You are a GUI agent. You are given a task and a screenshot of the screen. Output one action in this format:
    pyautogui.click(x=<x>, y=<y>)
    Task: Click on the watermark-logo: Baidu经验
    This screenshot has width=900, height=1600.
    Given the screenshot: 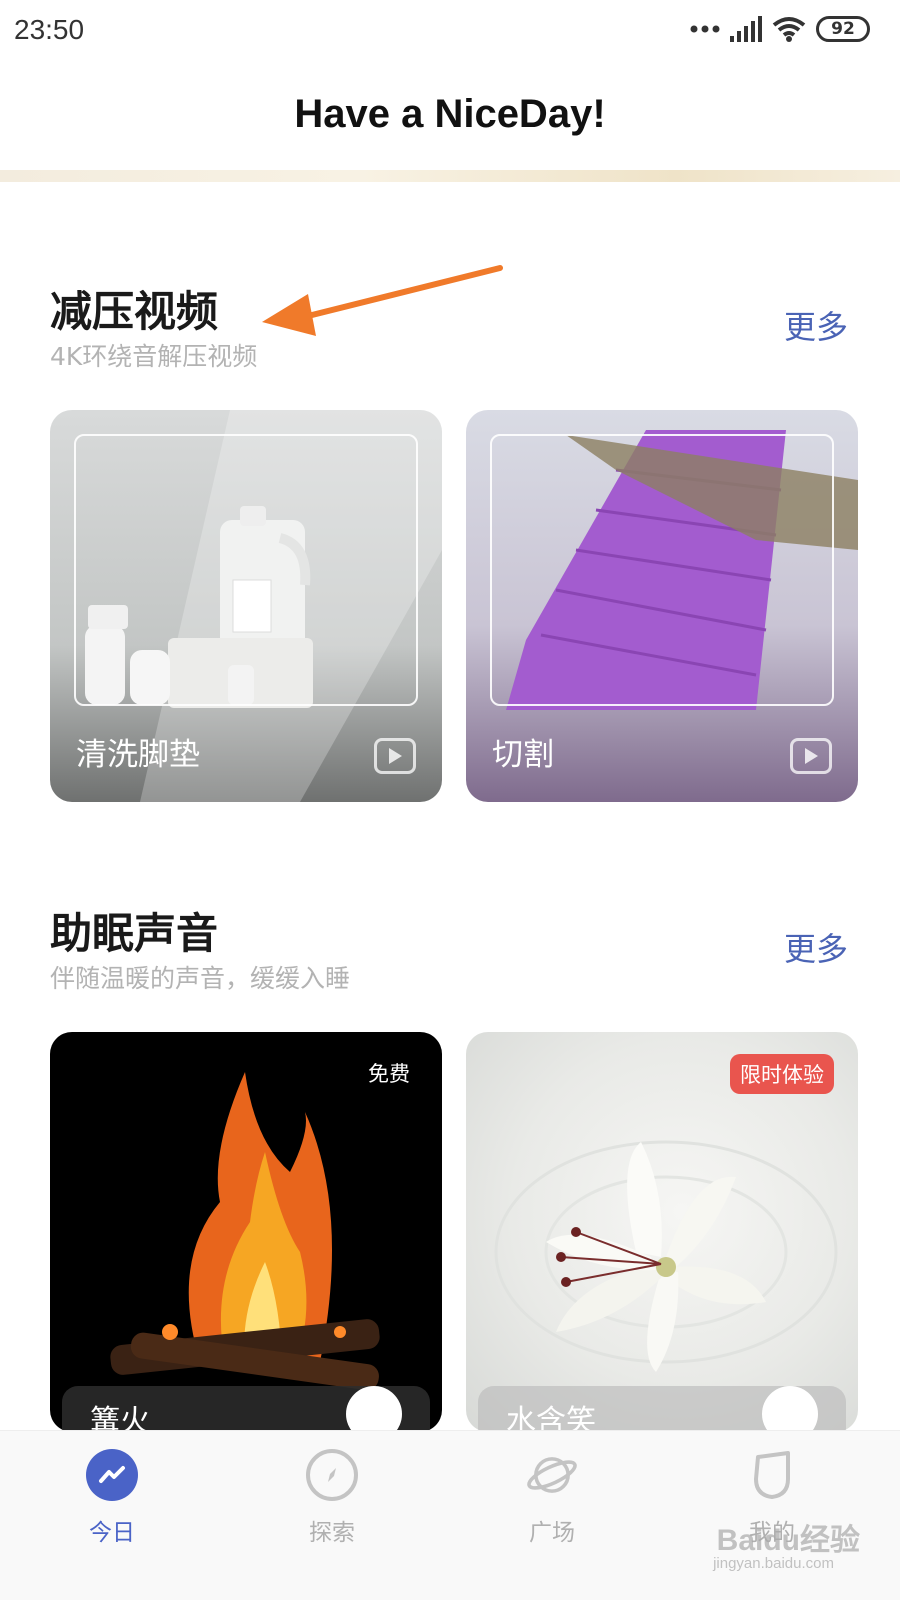 What is the action you would take?
    pyautogui.click(x=788, y=1540)
    